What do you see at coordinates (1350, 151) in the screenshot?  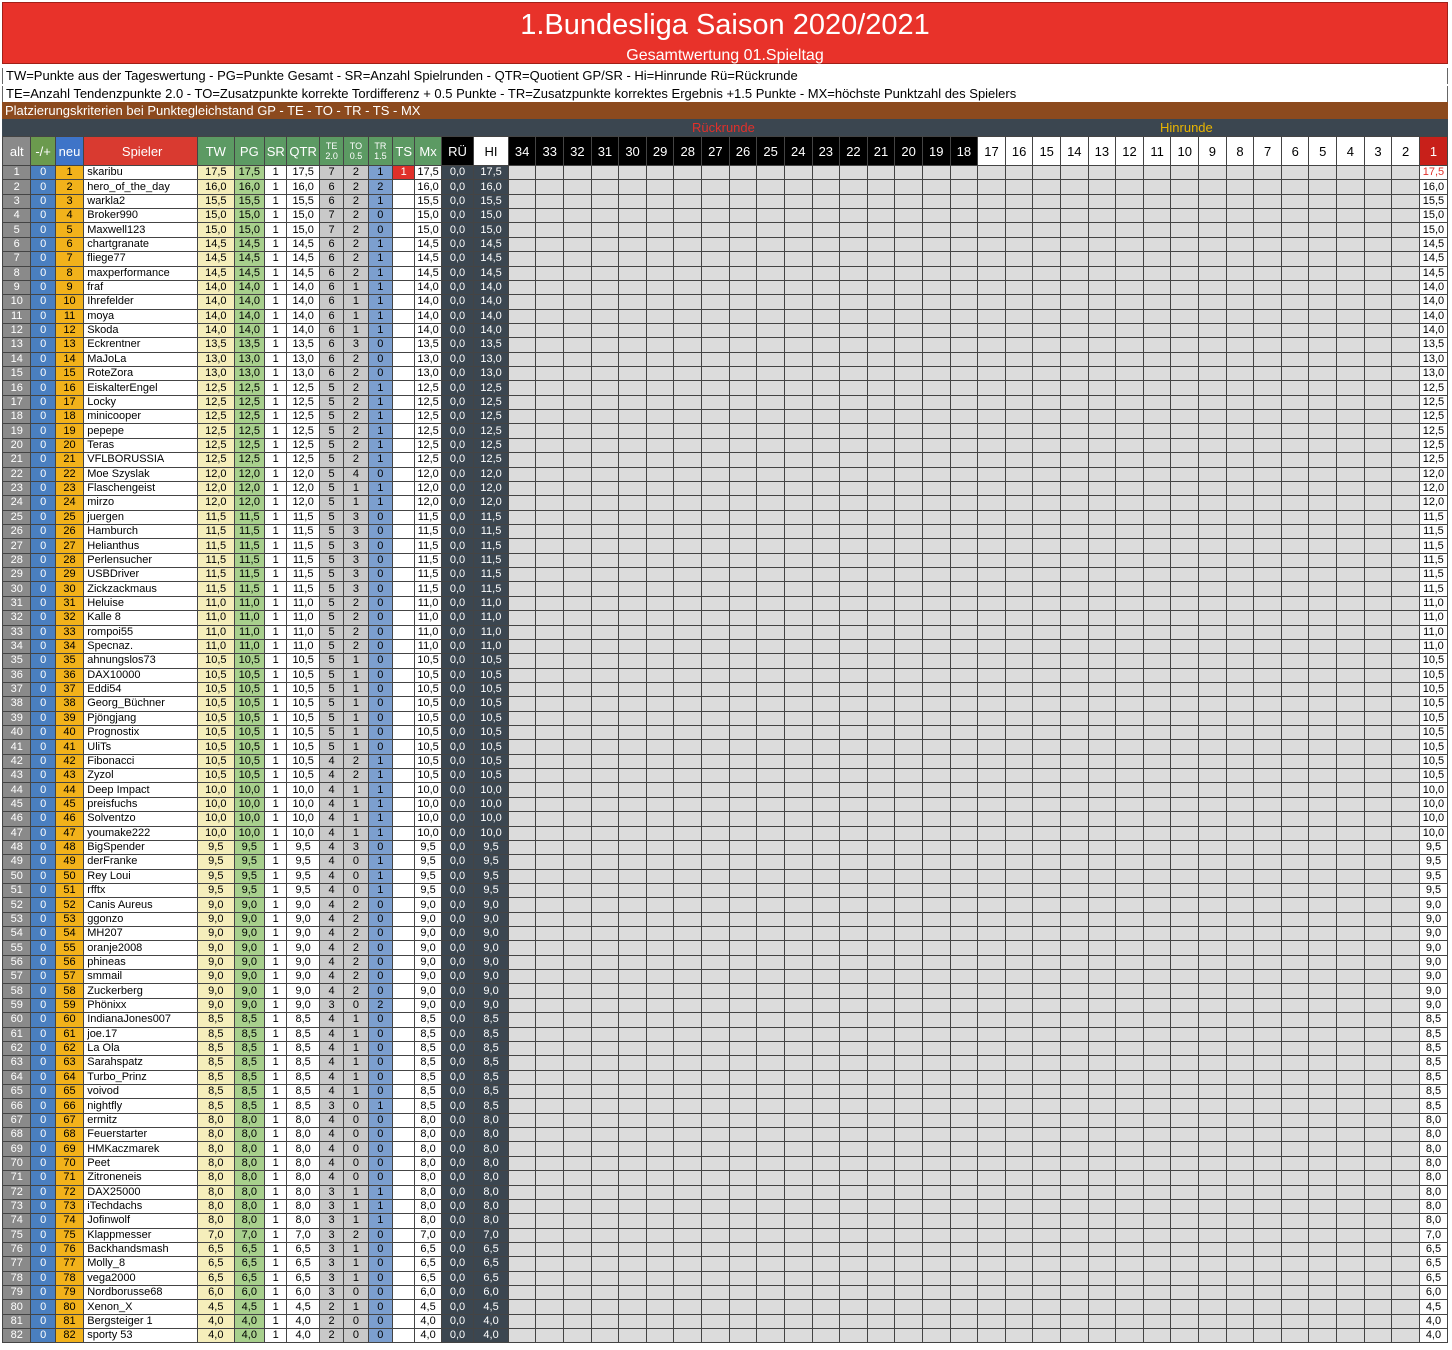 I see `col-header-round-4: 4` at bounding box center [1350, 151].